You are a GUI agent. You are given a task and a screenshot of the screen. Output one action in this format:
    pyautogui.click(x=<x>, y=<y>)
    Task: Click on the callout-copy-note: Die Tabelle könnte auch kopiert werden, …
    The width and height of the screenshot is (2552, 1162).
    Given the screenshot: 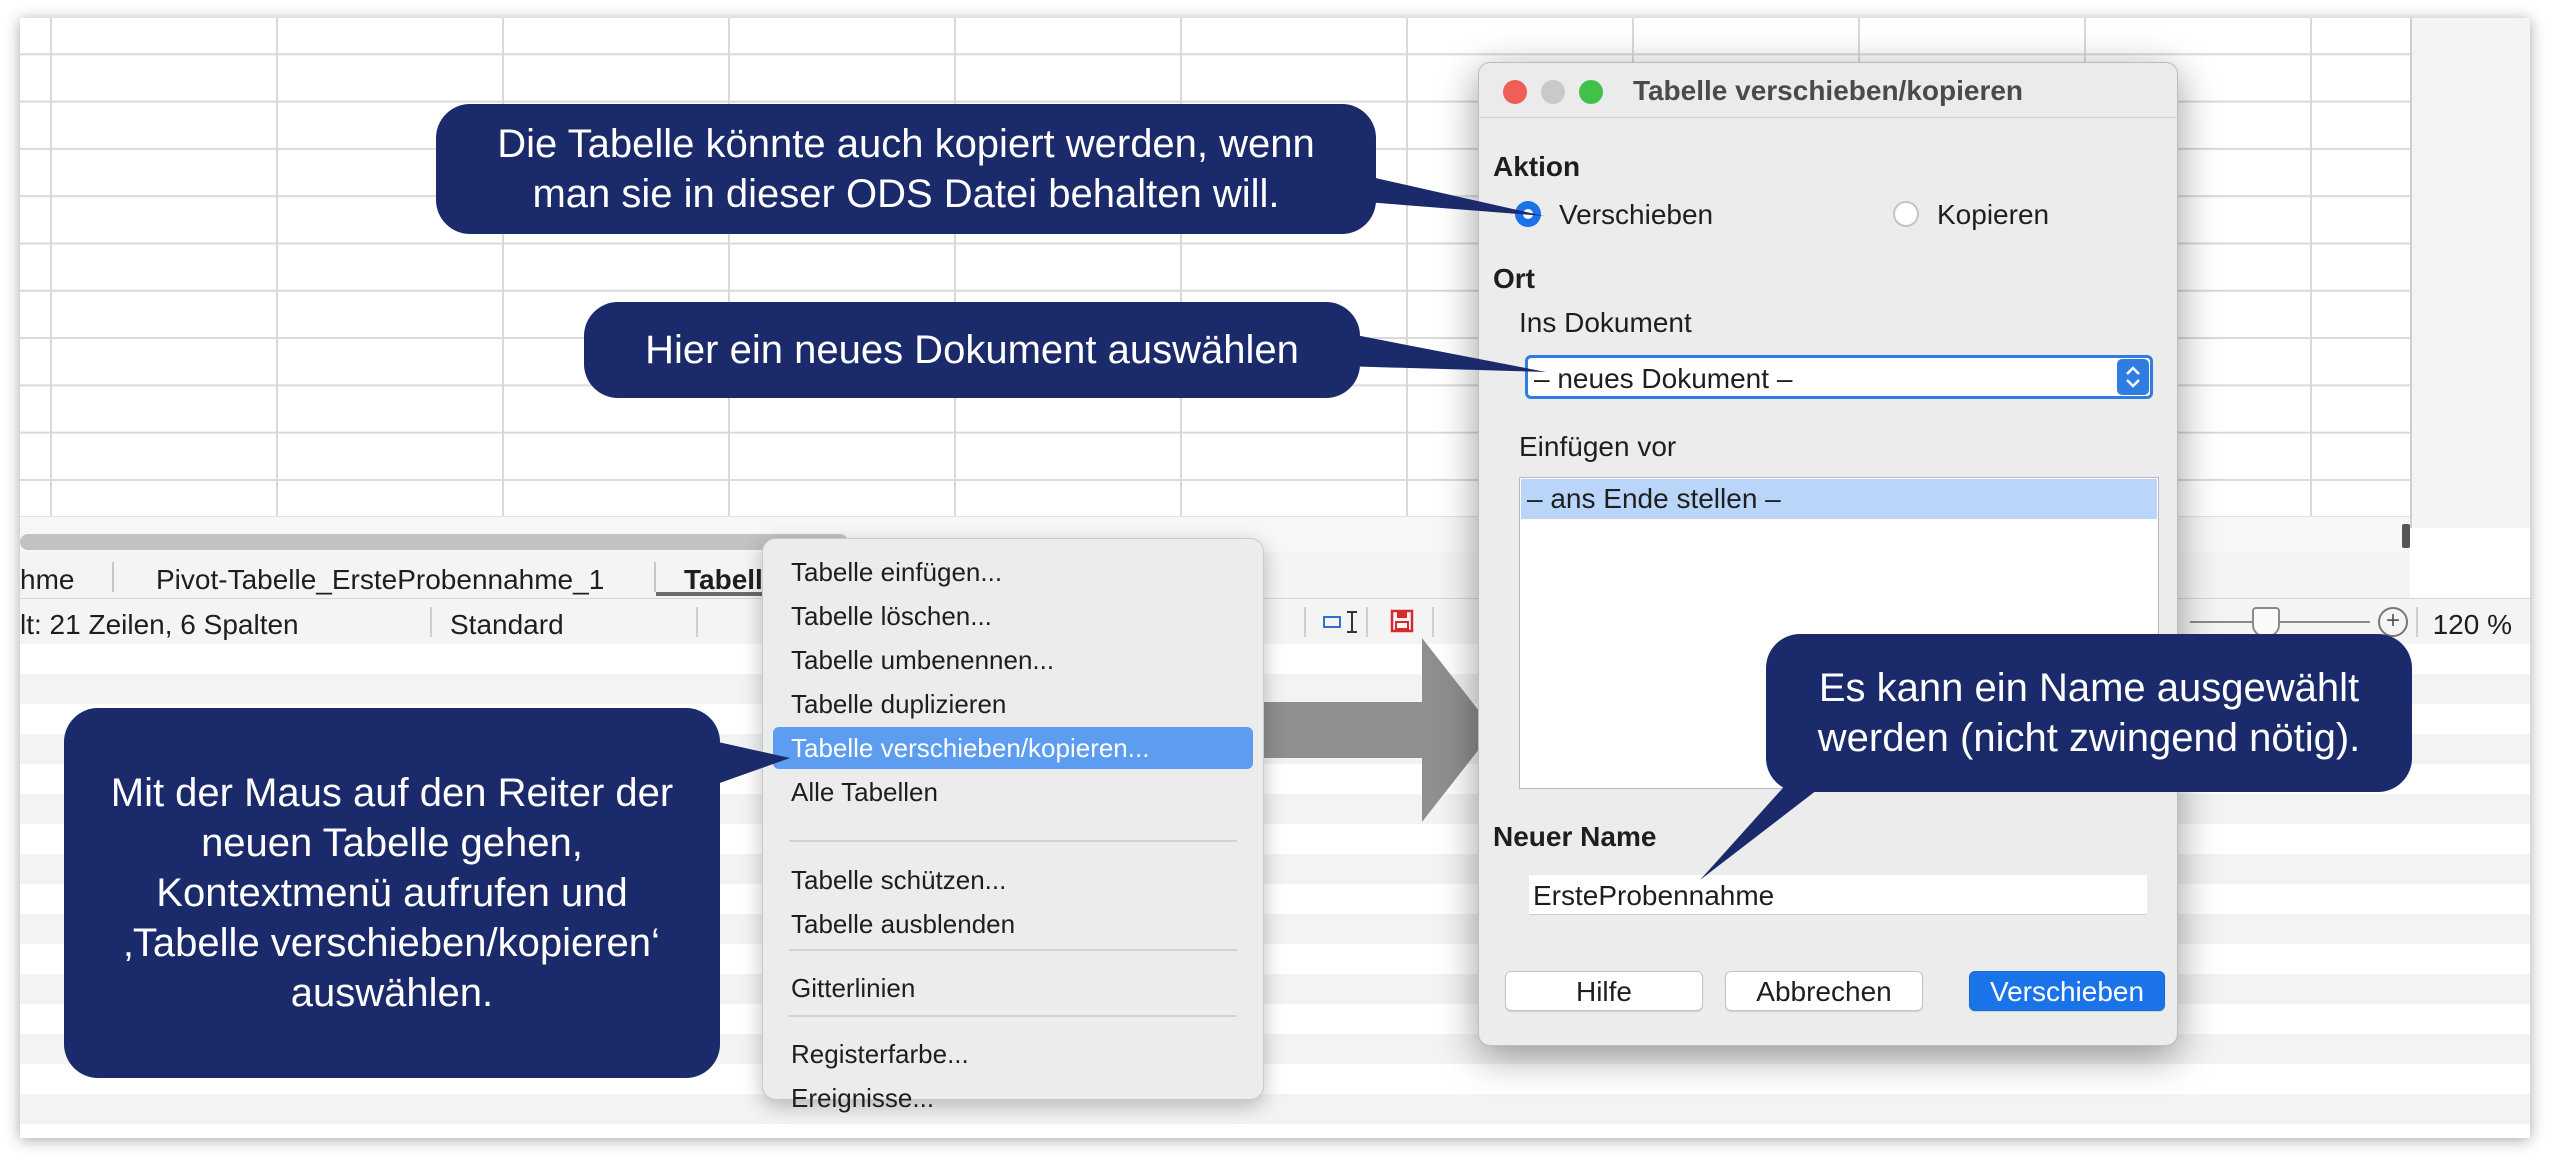 What is the action you would take?
    pyautogui.click(x=906, y=169)
    